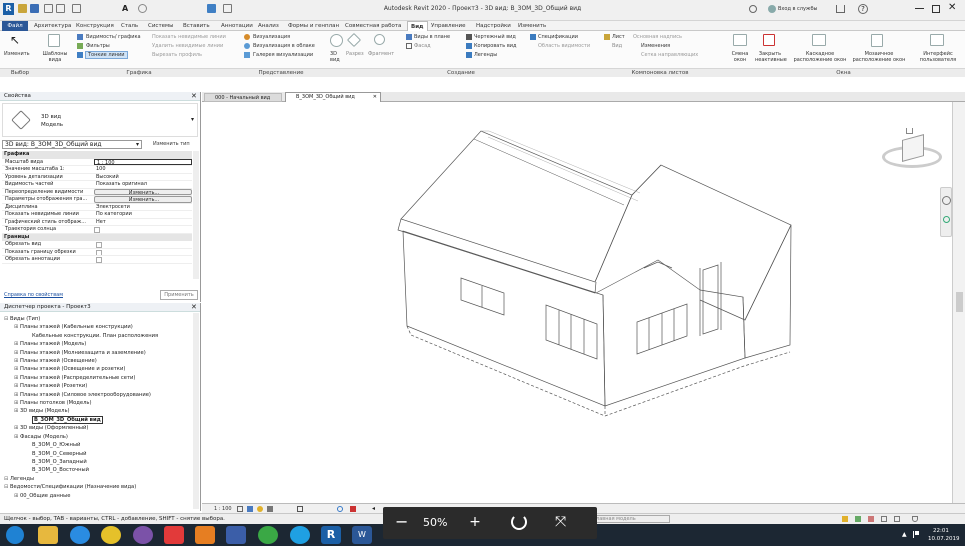 The height and width of the screenshot is (546, 965). Describe the element at coordinates (959, 302) in the screenshot. I see `scroll-thumb` at that location.